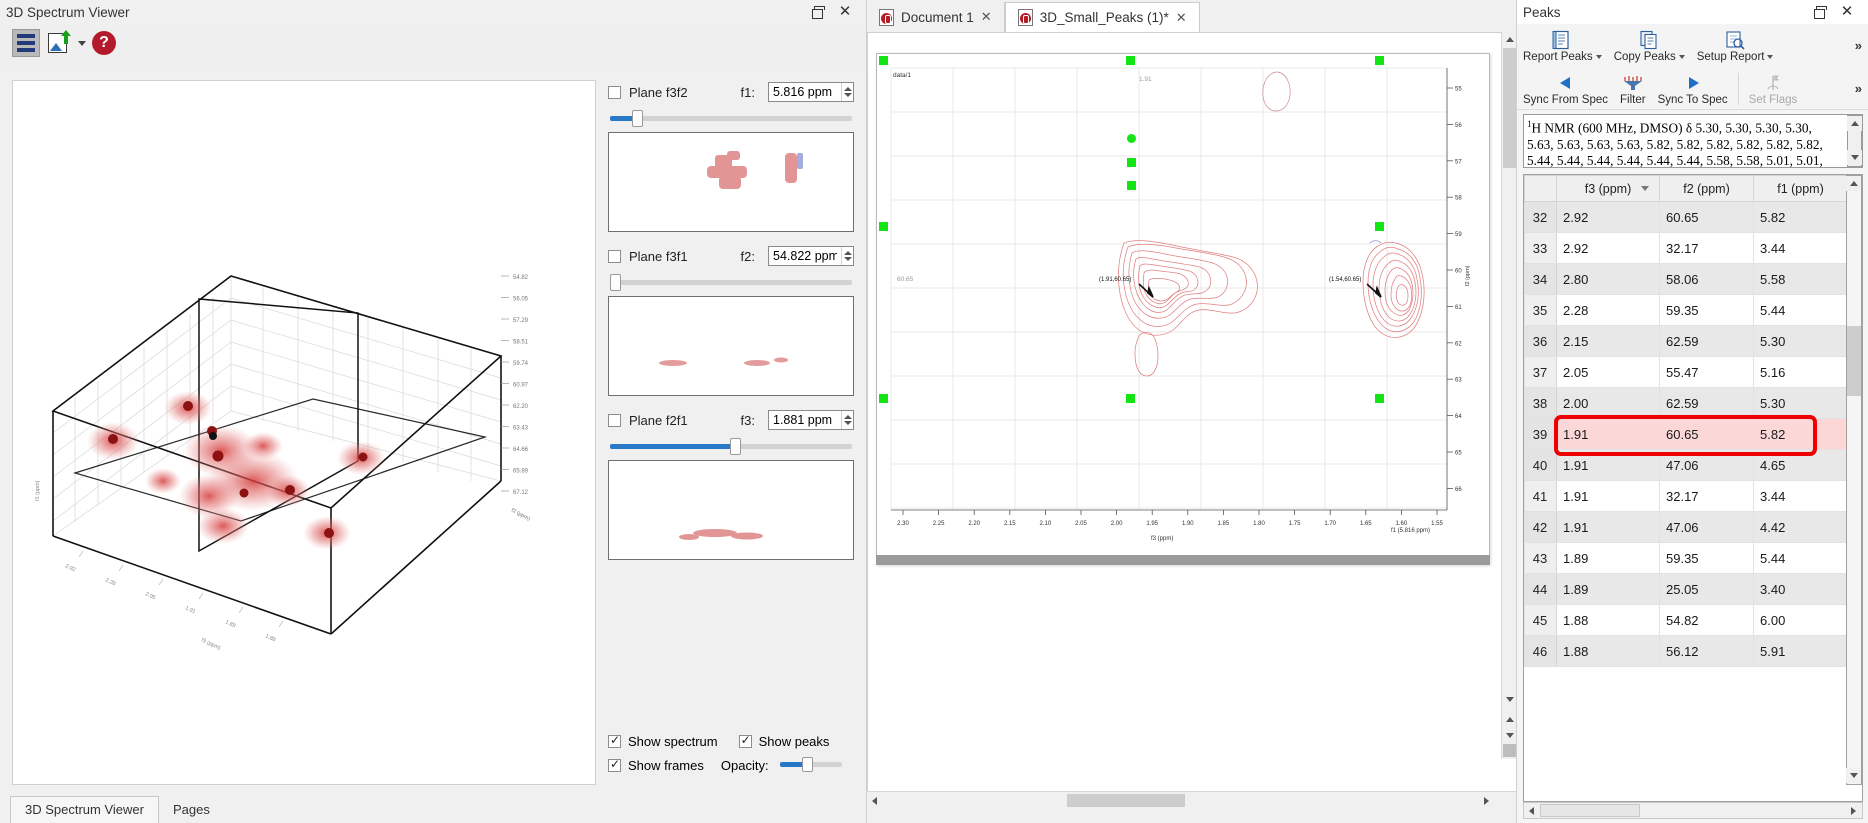 Image resolution: width=1868 pixels, height=823 pixels. I want to click on plane-f3f2-spinbox, so click(811, 92).